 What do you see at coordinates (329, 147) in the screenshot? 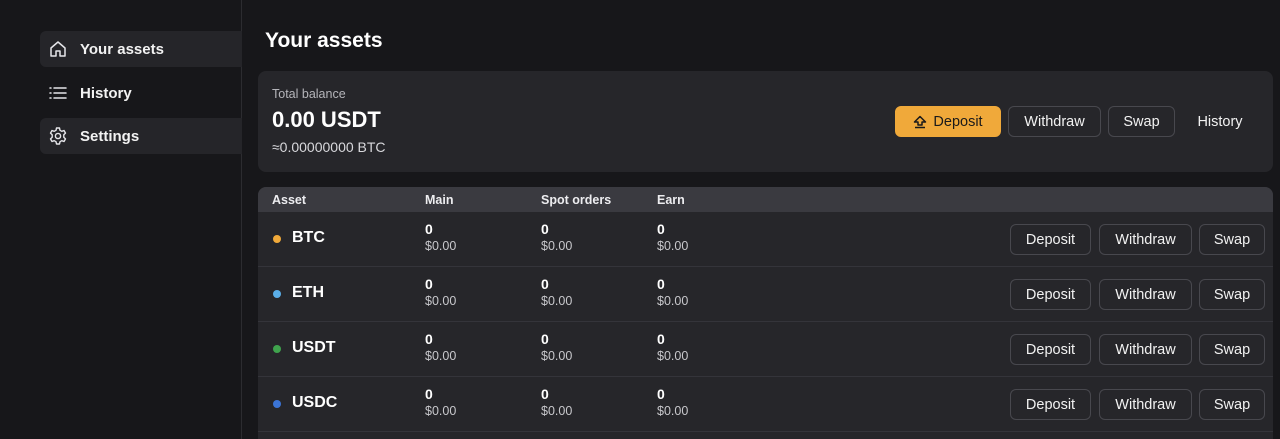
I see `total-balance-btc: ≈0.00000000 BTC` at bounding box center [329, 147].